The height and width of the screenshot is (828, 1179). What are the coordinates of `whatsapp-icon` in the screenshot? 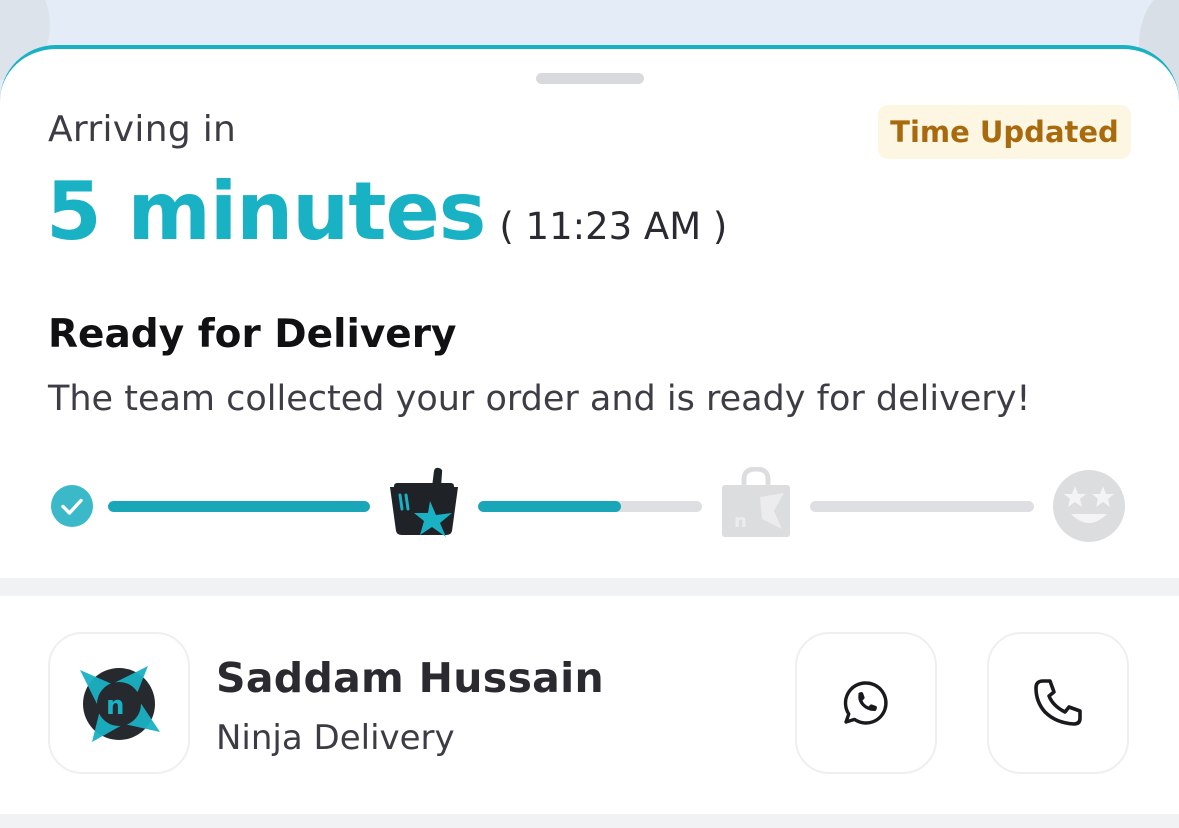 It's located at (865, 703).